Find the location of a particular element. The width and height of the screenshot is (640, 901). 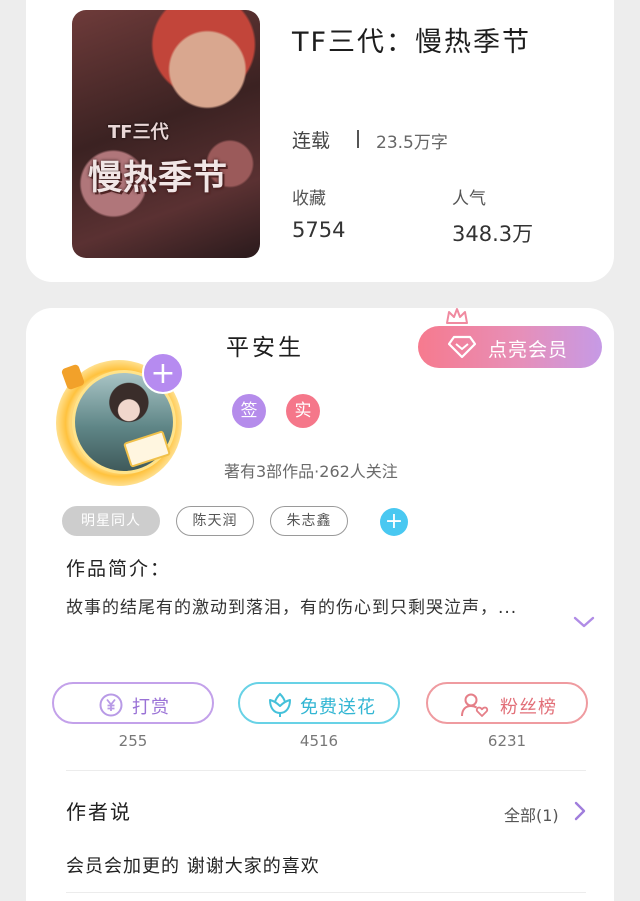

book-status: 连载 is located at coordinates (311, 141).